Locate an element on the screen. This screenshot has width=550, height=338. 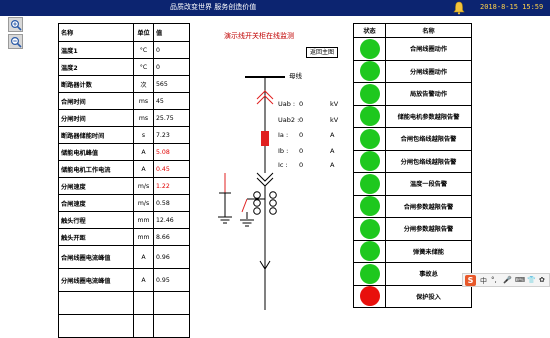
measurement-unit: kV is located at coordinates (334, 104).